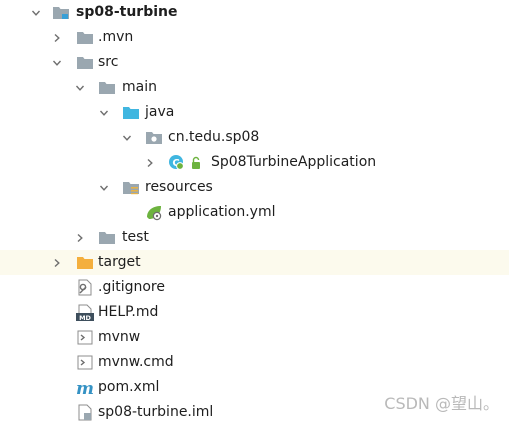 This screenshot has width=509, height=425. I want to click on tree-label: pom.xml, so click(129, 387).